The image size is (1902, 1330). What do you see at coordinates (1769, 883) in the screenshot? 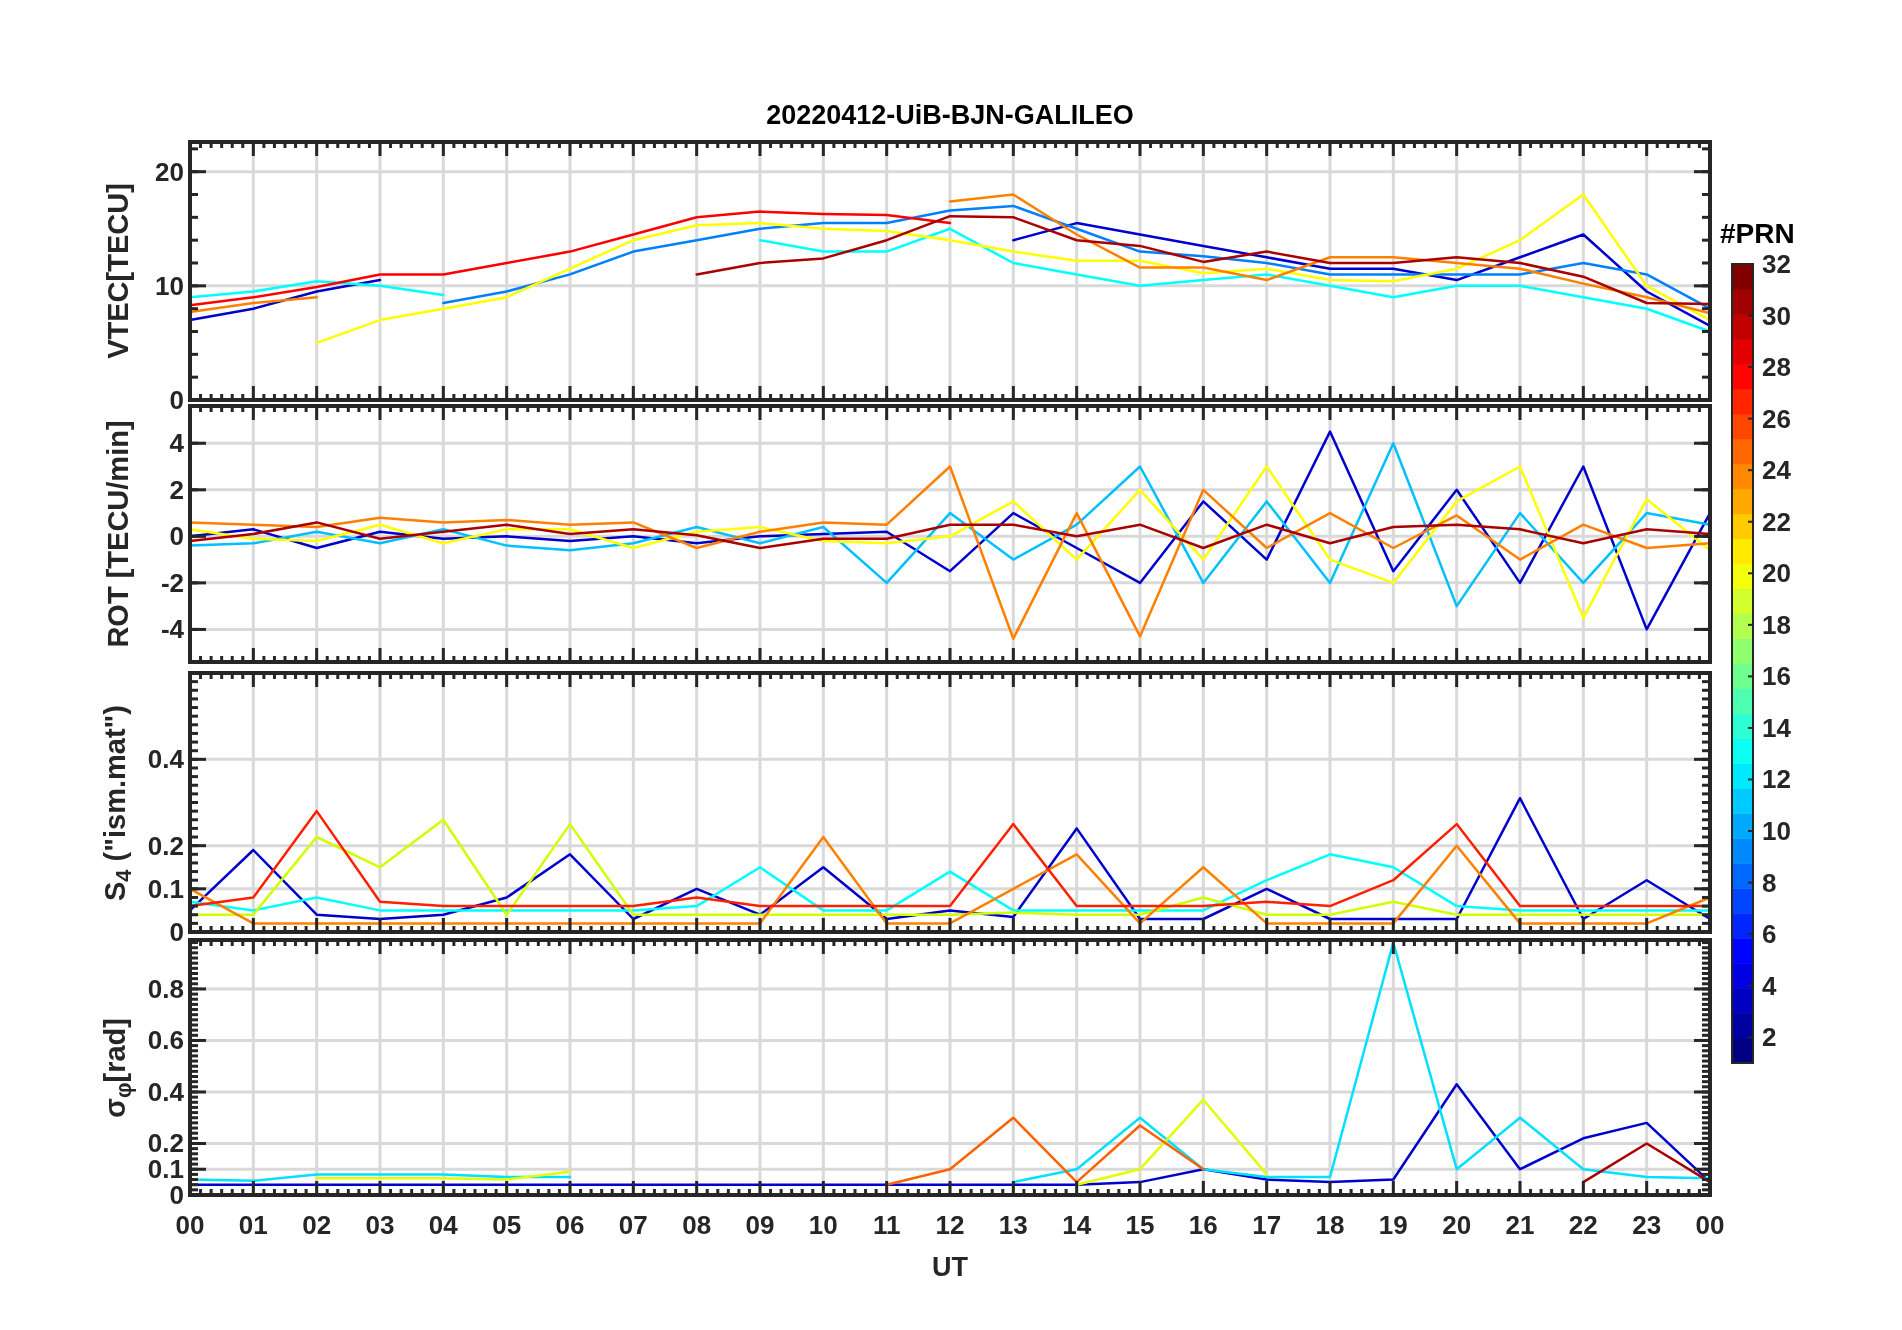
I see `colorbar-tick-label: 8` at bounding box center [1769, 883].